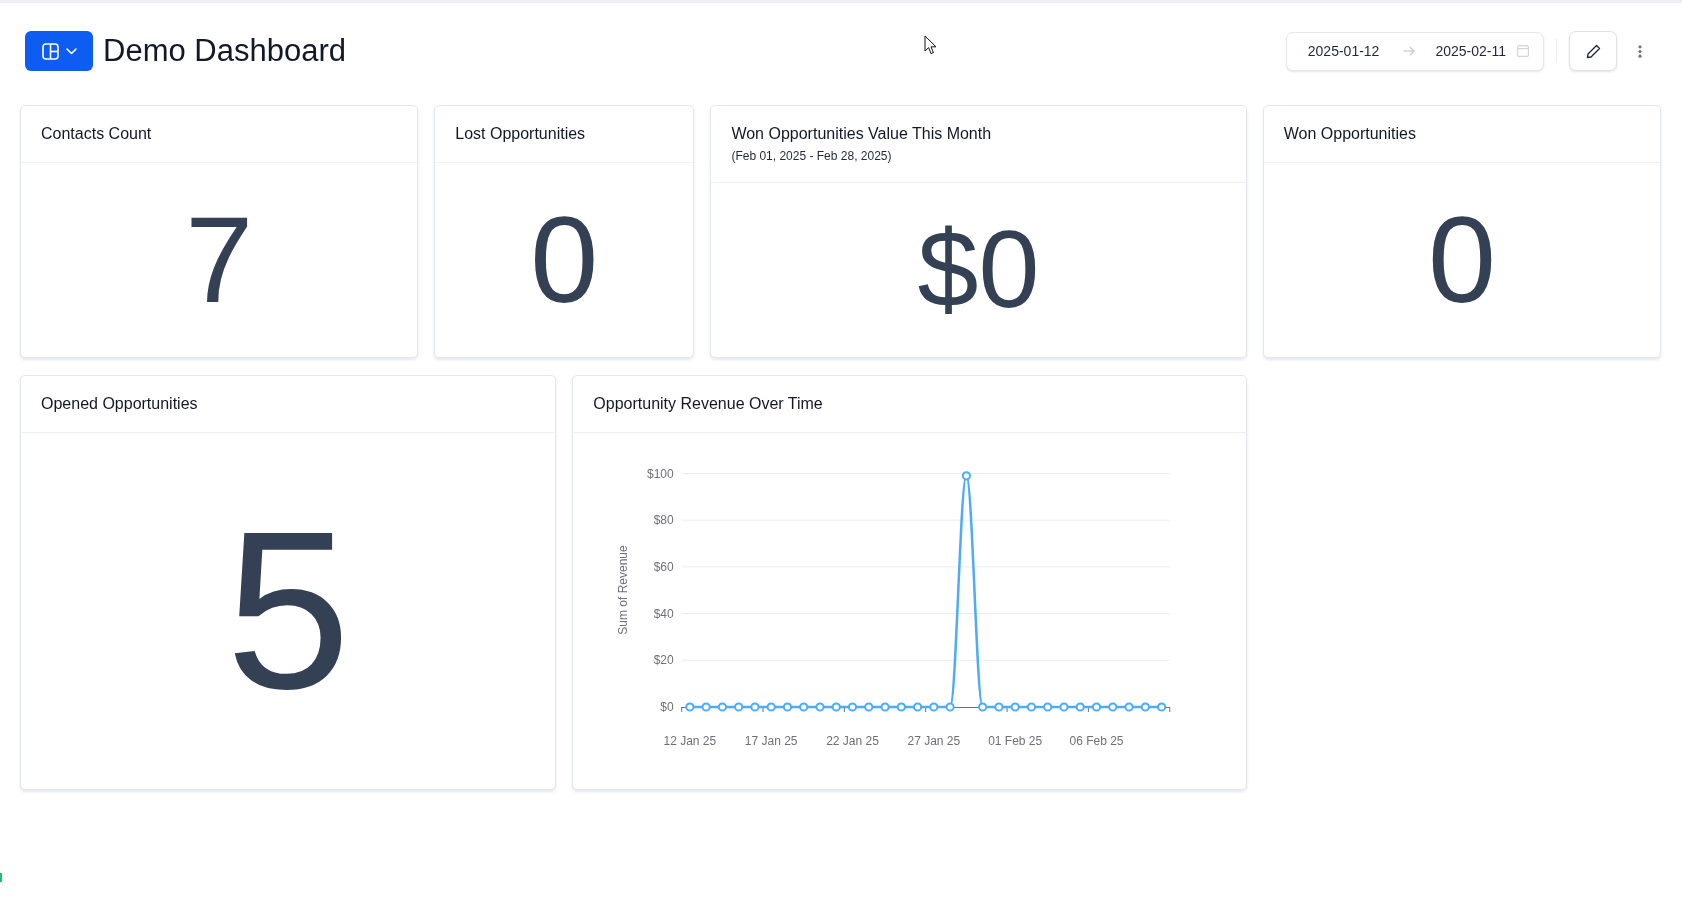 The width and height of the screenshot is (1682, 900). I want to click on layout-menu-button, so click(59, 51).